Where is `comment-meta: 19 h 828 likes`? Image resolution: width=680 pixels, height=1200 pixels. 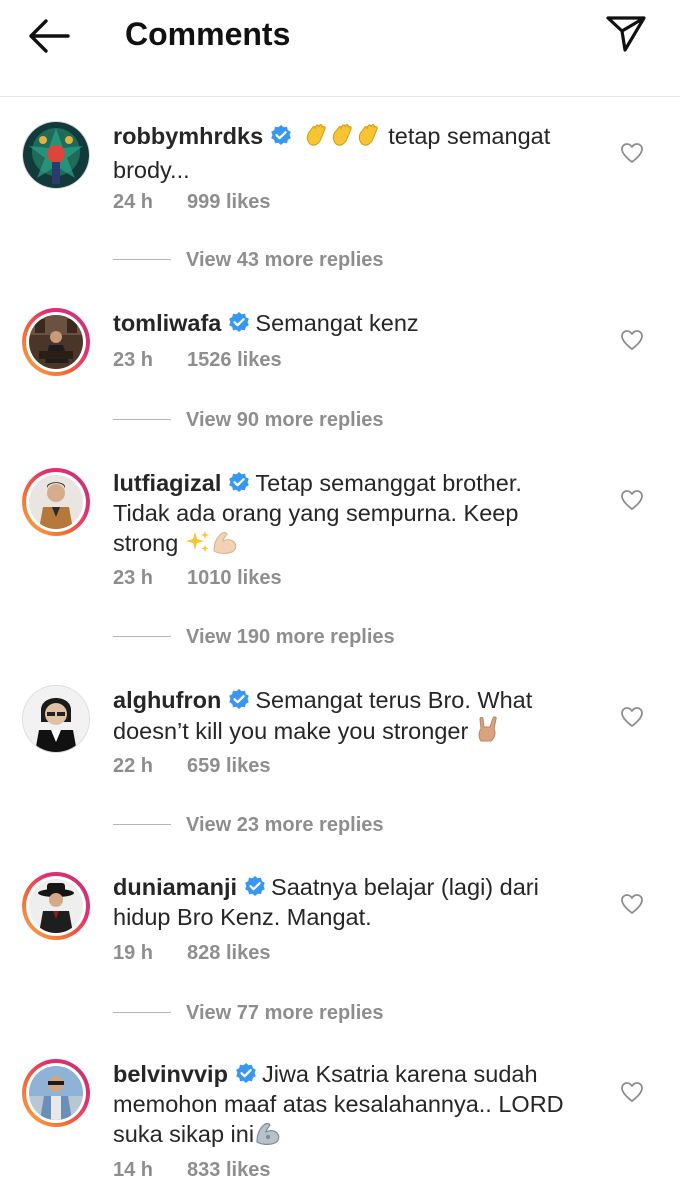
comment-meta: 19 h 828 likes is located at coordinates (191, 953).